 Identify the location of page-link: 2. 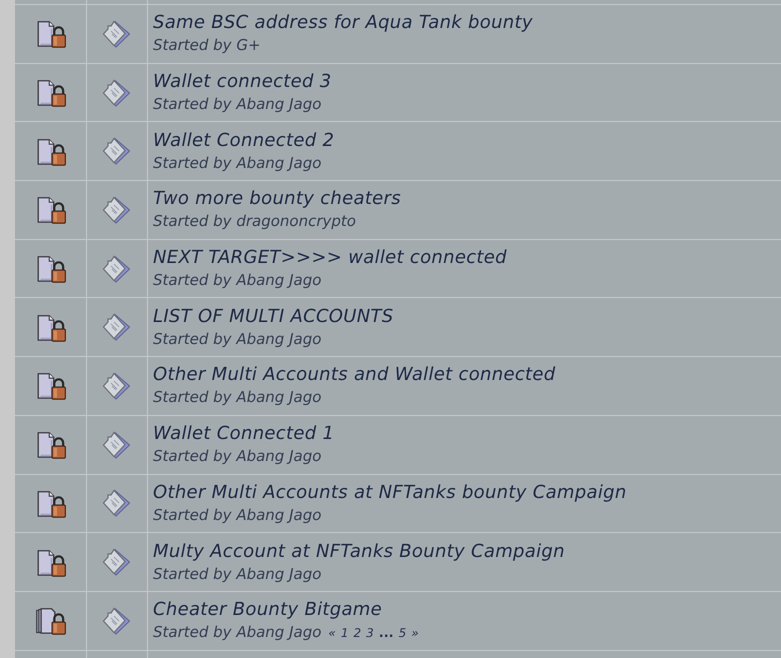
(357, 633).